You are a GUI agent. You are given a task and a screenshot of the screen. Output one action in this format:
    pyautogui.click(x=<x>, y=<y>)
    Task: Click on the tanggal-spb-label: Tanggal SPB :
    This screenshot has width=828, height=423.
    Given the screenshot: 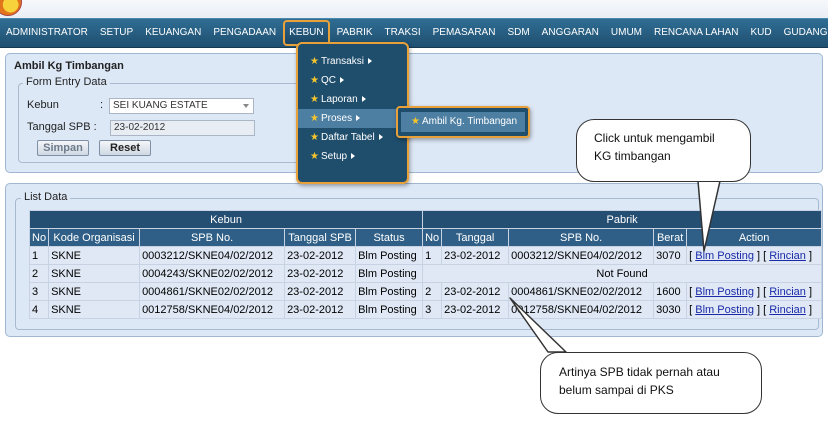 What is the action you would take?
    pyautogui.click(x=62, y=127)
    